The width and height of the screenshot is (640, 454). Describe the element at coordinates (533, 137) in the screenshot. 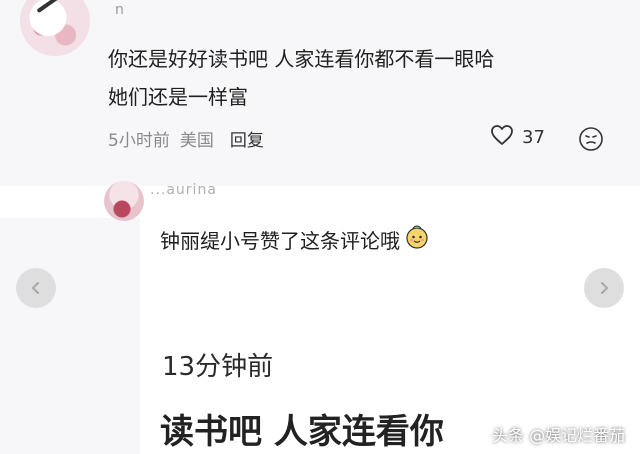

I see `like-count: 37` at that location.